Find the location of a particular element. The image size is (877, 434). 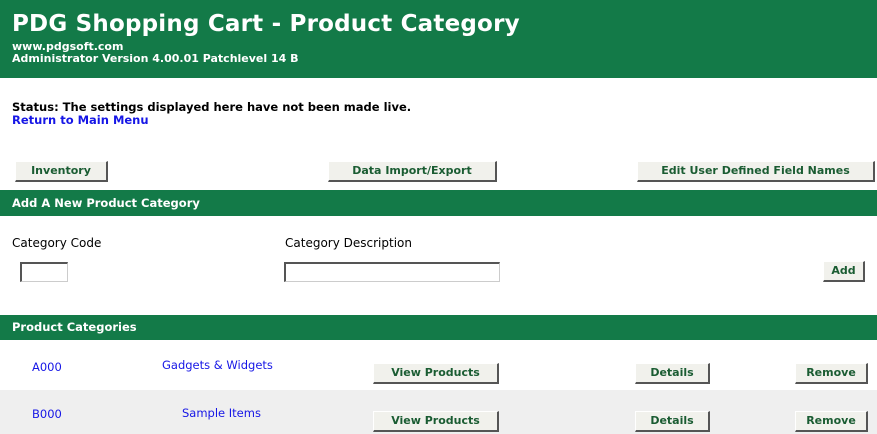

category-description-link: Sample Items is located at coordinates (221, 413).